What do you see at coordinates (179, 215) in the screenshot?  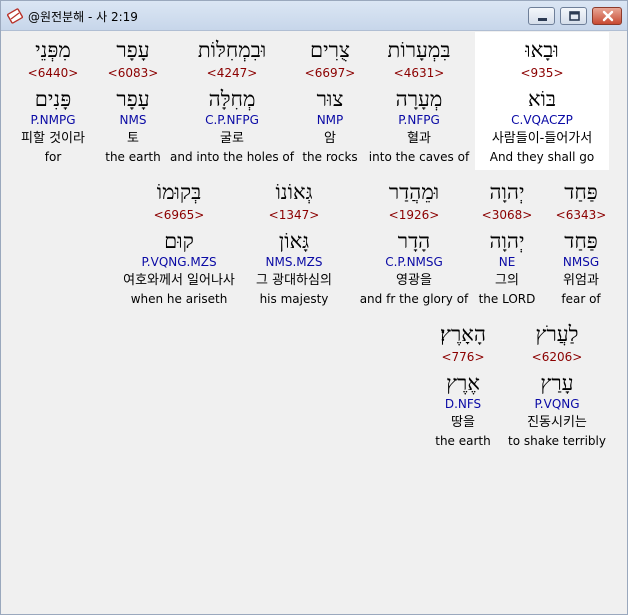 I see `strong-number: <6965>` at bounding box center [179, 215].